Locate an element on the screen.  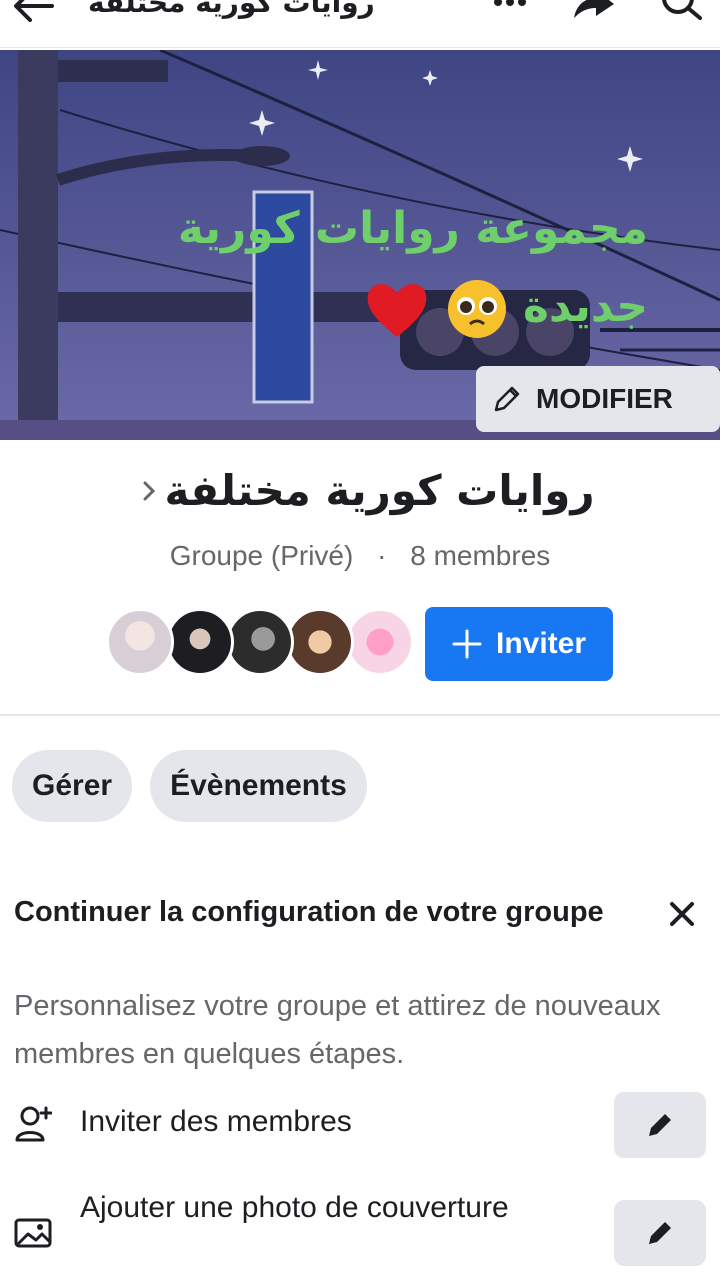
header-title: روايات كورية مختلفة is located at coordinates (231, 9).